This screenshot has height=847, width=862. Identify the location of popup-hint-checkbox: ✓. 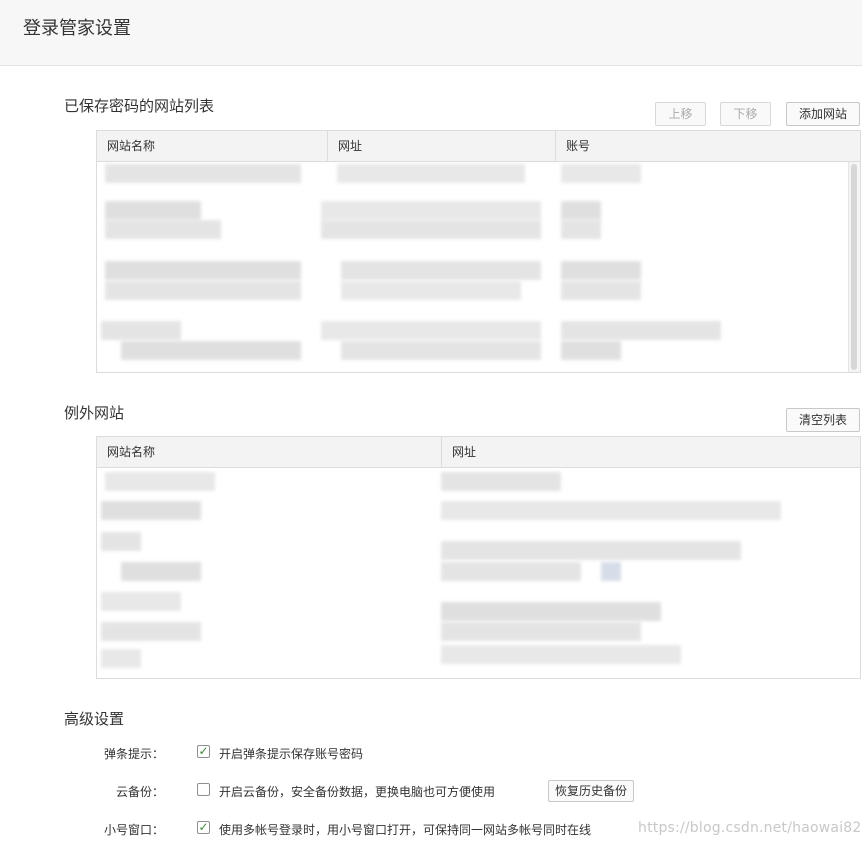
(203, 751).